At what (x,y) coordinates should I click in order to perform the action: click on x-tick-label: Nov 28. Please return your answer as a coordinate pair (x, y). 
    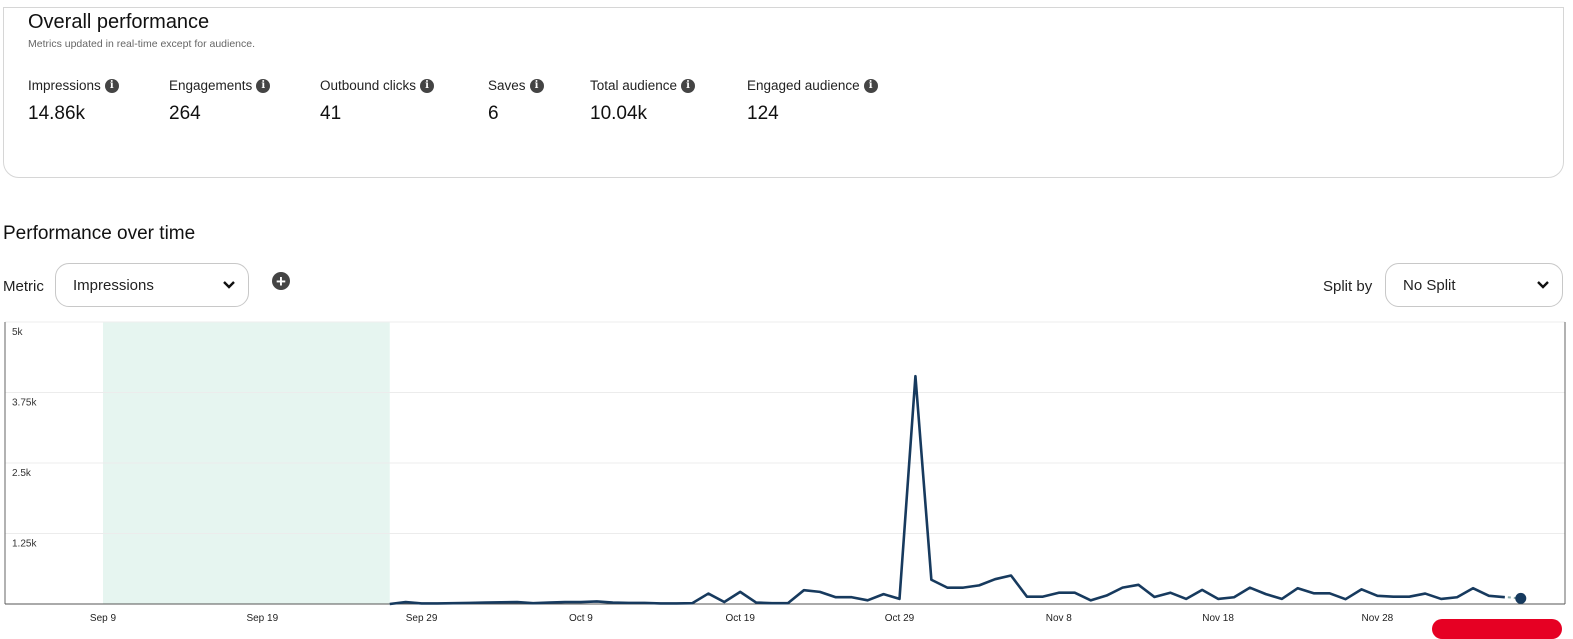
    Looking at the image, I should click on (1378, 618).